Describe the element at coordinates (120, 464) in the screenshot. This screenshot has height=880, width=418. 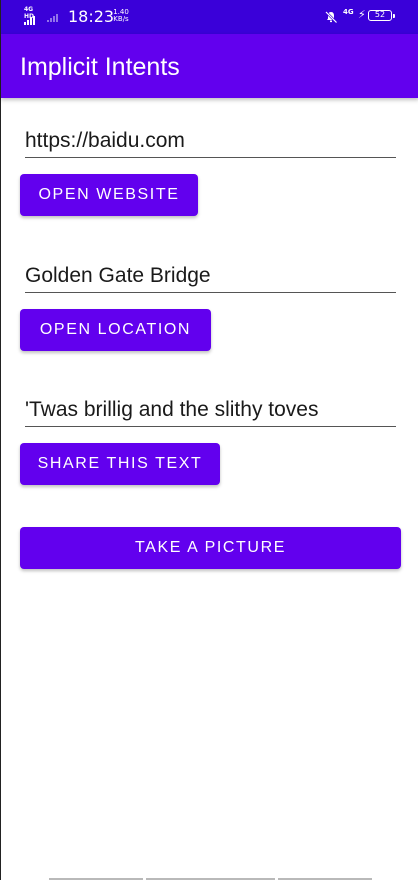
I see `share-text-button: SHARE THIS TEXT` at that location.